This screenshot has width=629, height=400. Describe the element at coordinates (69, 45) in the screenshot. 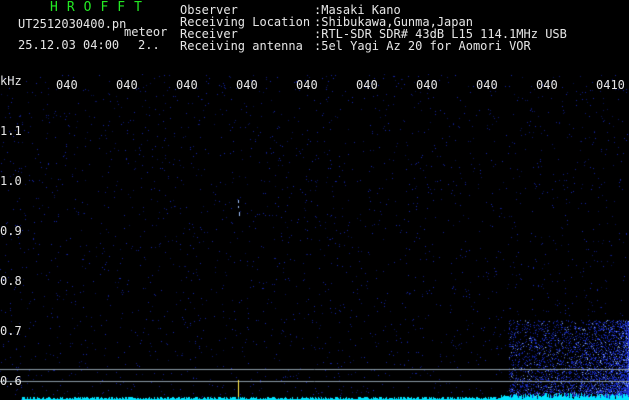

I see `date-time: 25.12.03 04:00` at that location.